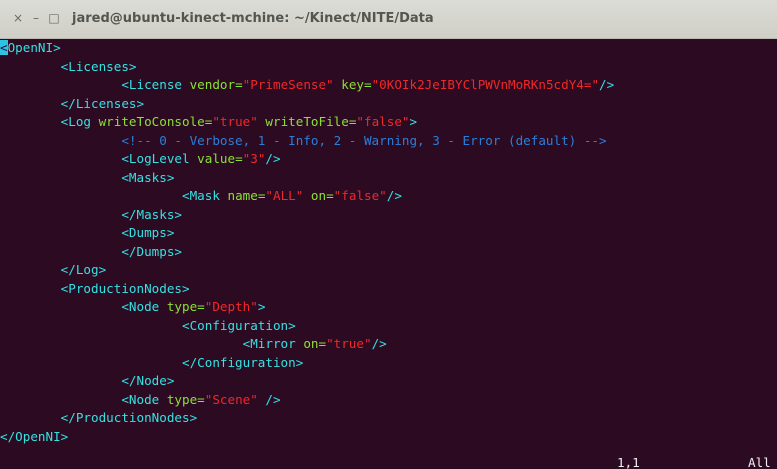  I want to click on code-line: <Licenses>, so click(68, 67).